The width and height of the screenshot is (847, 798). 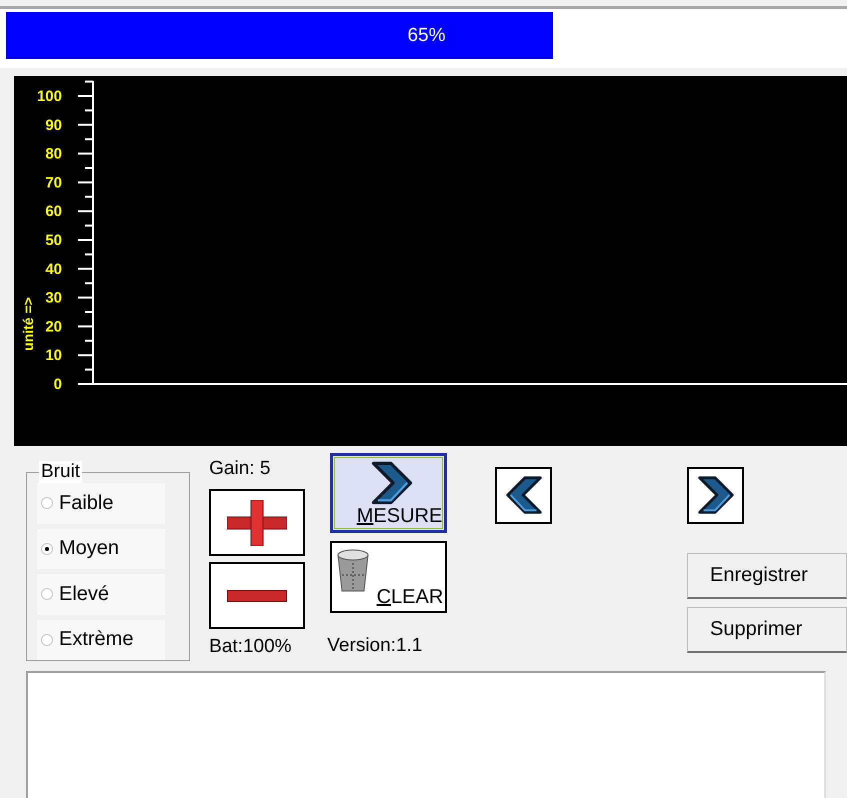 What do you see at coordinates (53, 154) in the screenshot?
I see `tick-label: 80` at bounding box center [53, 154].